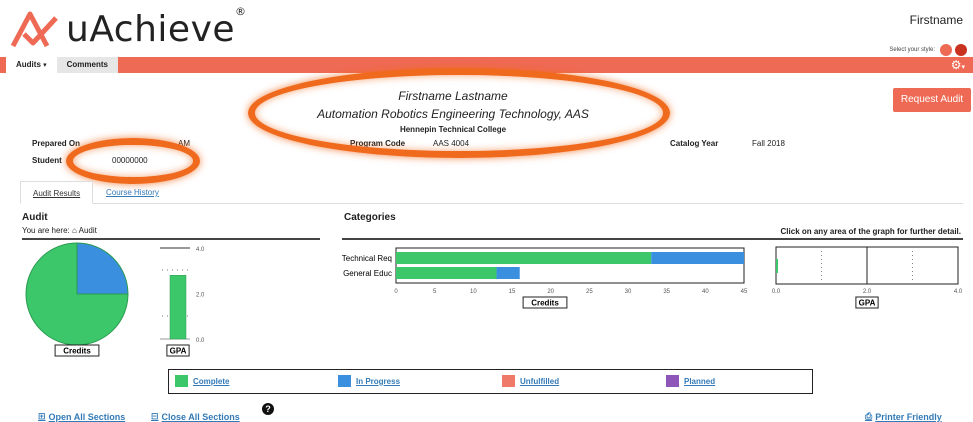  What do you see at coordinates (744, 292) in the screenshot?
I see `credits-tick-label: 45` at bounding box center [744, 292].